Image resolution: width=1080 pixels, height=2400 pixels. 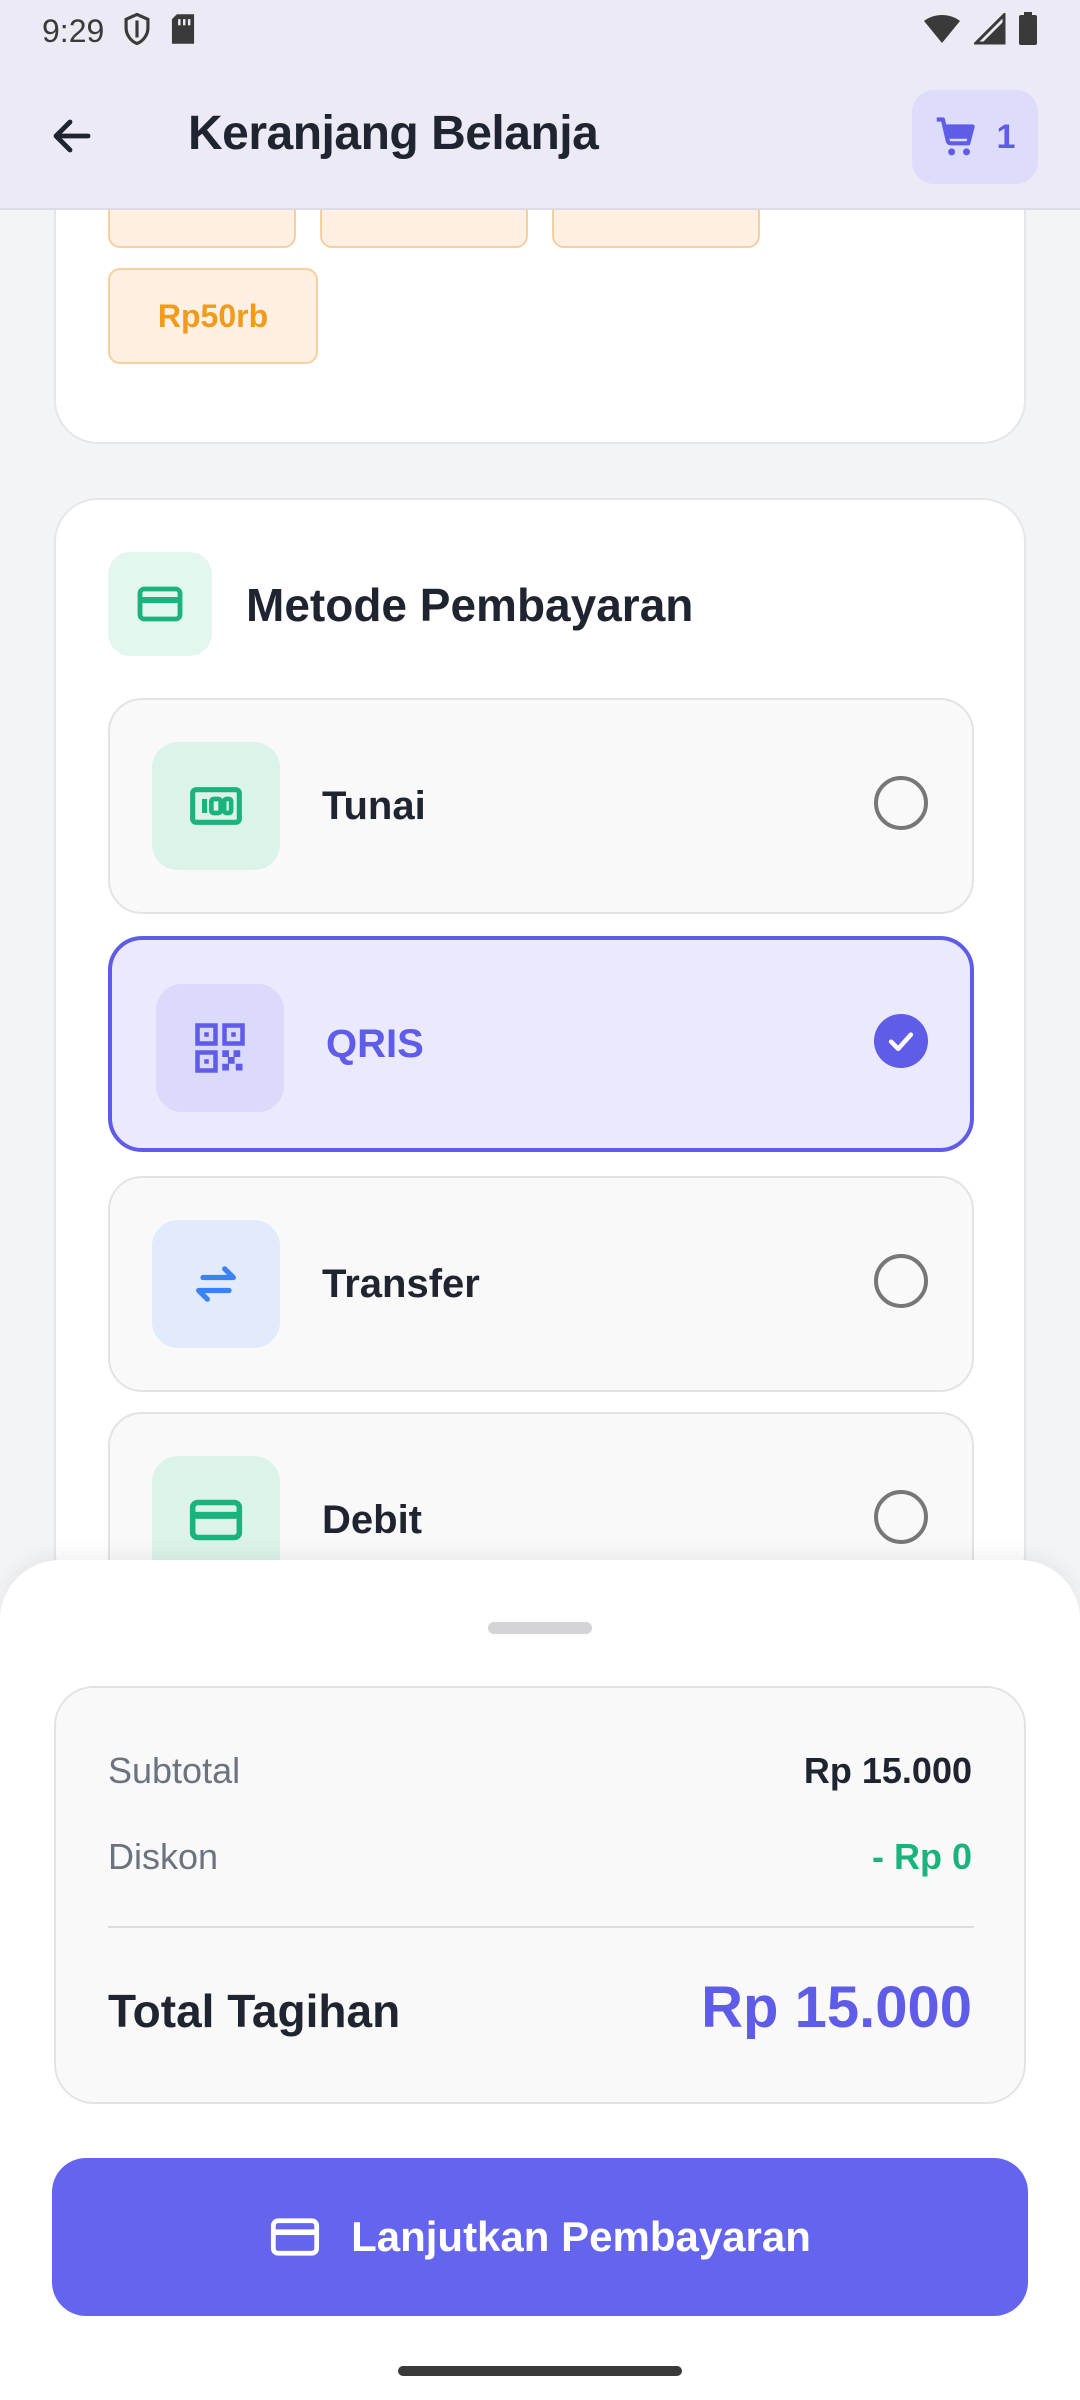 I want to click on continue-payment-button: Lanjutkan Pembayaran, so click(x=540, y=2237).